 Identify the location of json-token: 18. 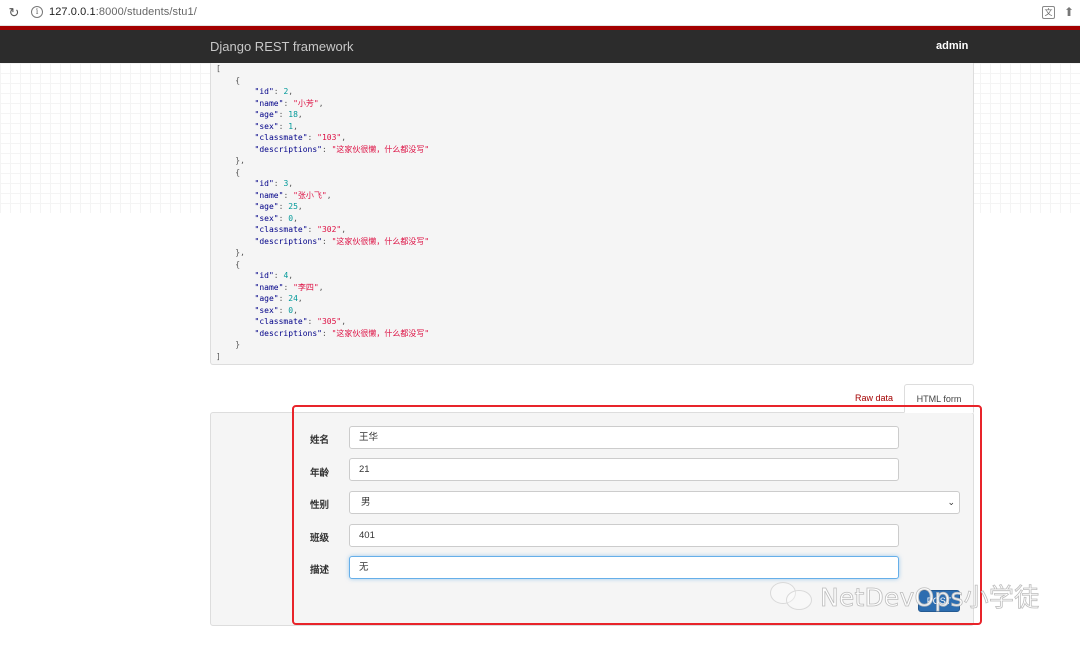
(293, 114).